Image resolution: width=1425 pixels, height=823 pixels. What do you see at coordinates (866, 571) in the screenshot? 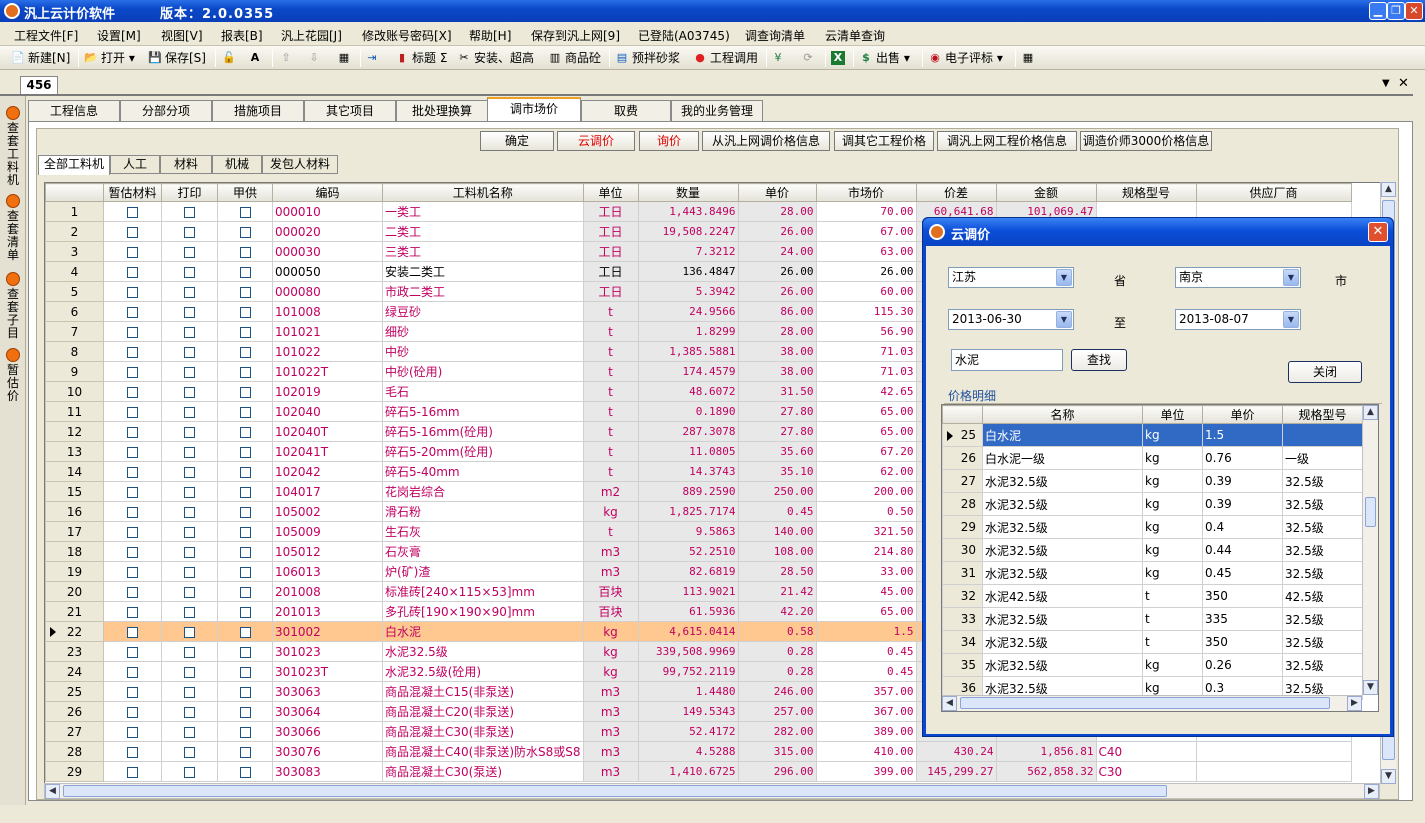
I see `market-price-cell: 33.00` at bounding box center [866, 571].